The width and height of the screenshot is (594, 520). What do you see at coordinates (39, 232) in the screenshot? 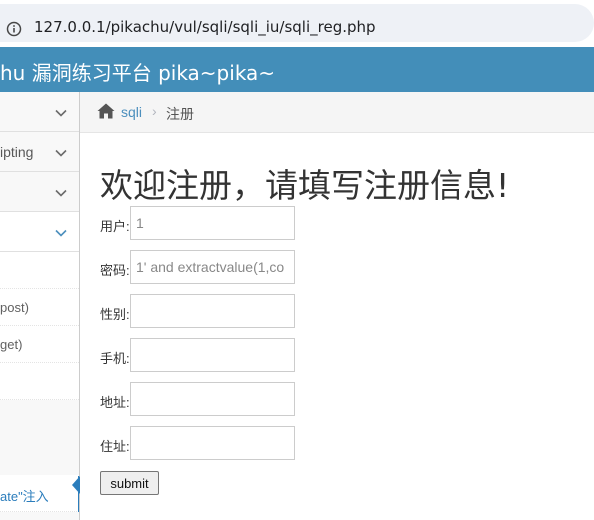
I see `sidebar-item-sqli` at bounding box center [39, 232].